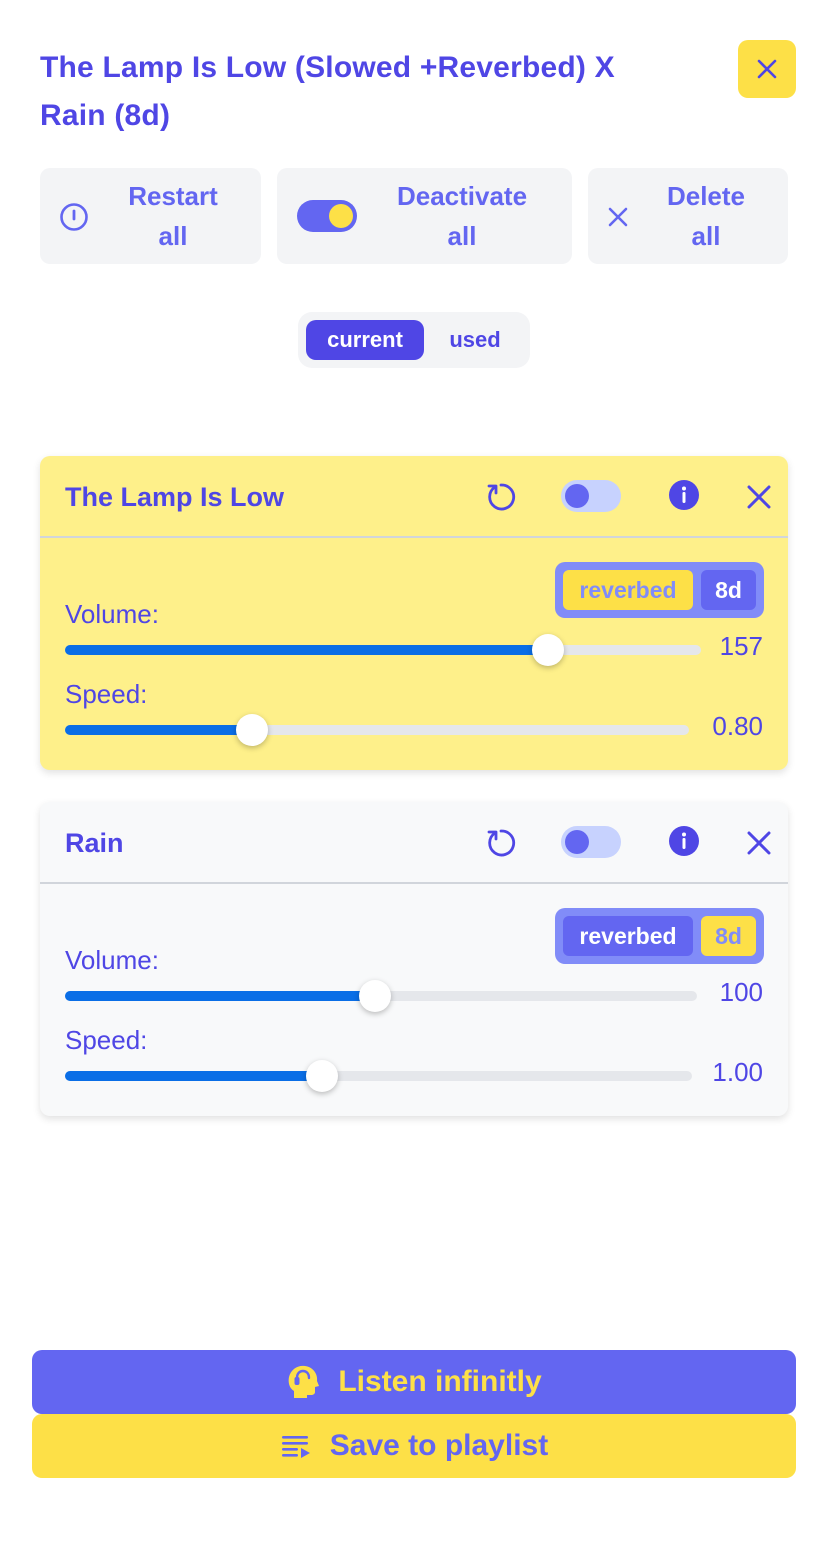 Image resolution: width=828 pixels, height=1543 pixels. What do you see at coordinates (173, 196) in the screenshot?
I see `restart-all-label-1: Restart` at bounding box center [173, 196].